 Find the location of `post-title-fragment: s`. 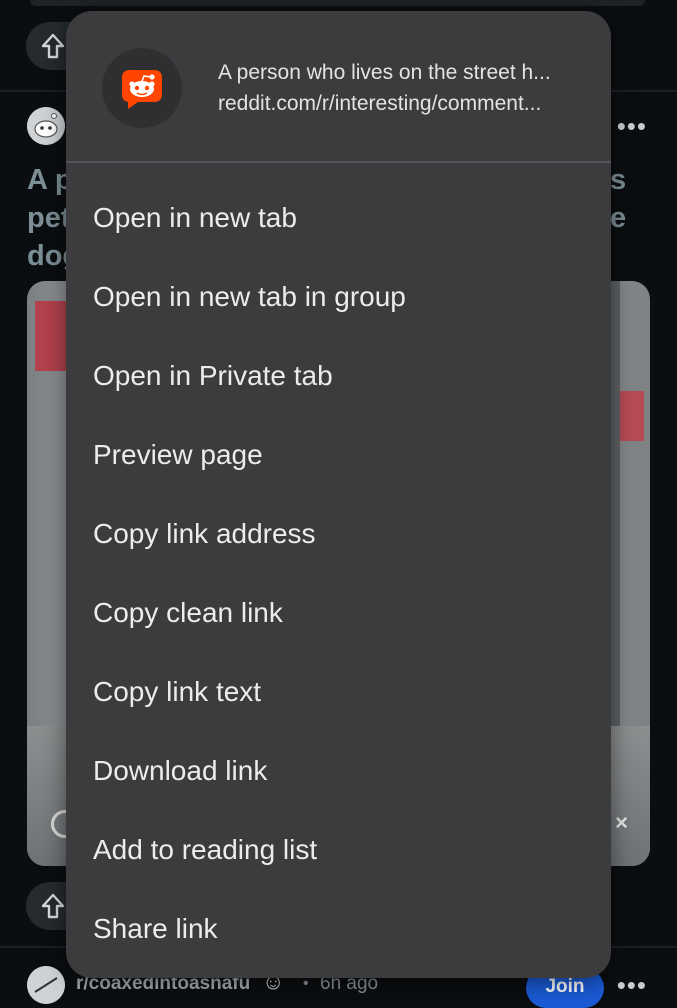

post-title-fragment: s is located at coordinates (618, 180).